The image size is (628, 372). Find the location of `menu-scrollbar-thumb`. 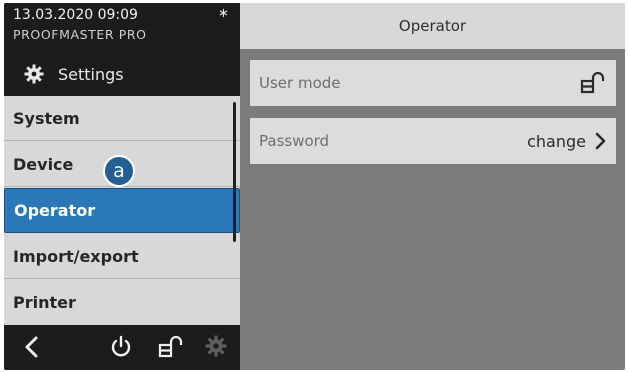

menu-scrollbar-thumb is located at coordinates (234, 211).